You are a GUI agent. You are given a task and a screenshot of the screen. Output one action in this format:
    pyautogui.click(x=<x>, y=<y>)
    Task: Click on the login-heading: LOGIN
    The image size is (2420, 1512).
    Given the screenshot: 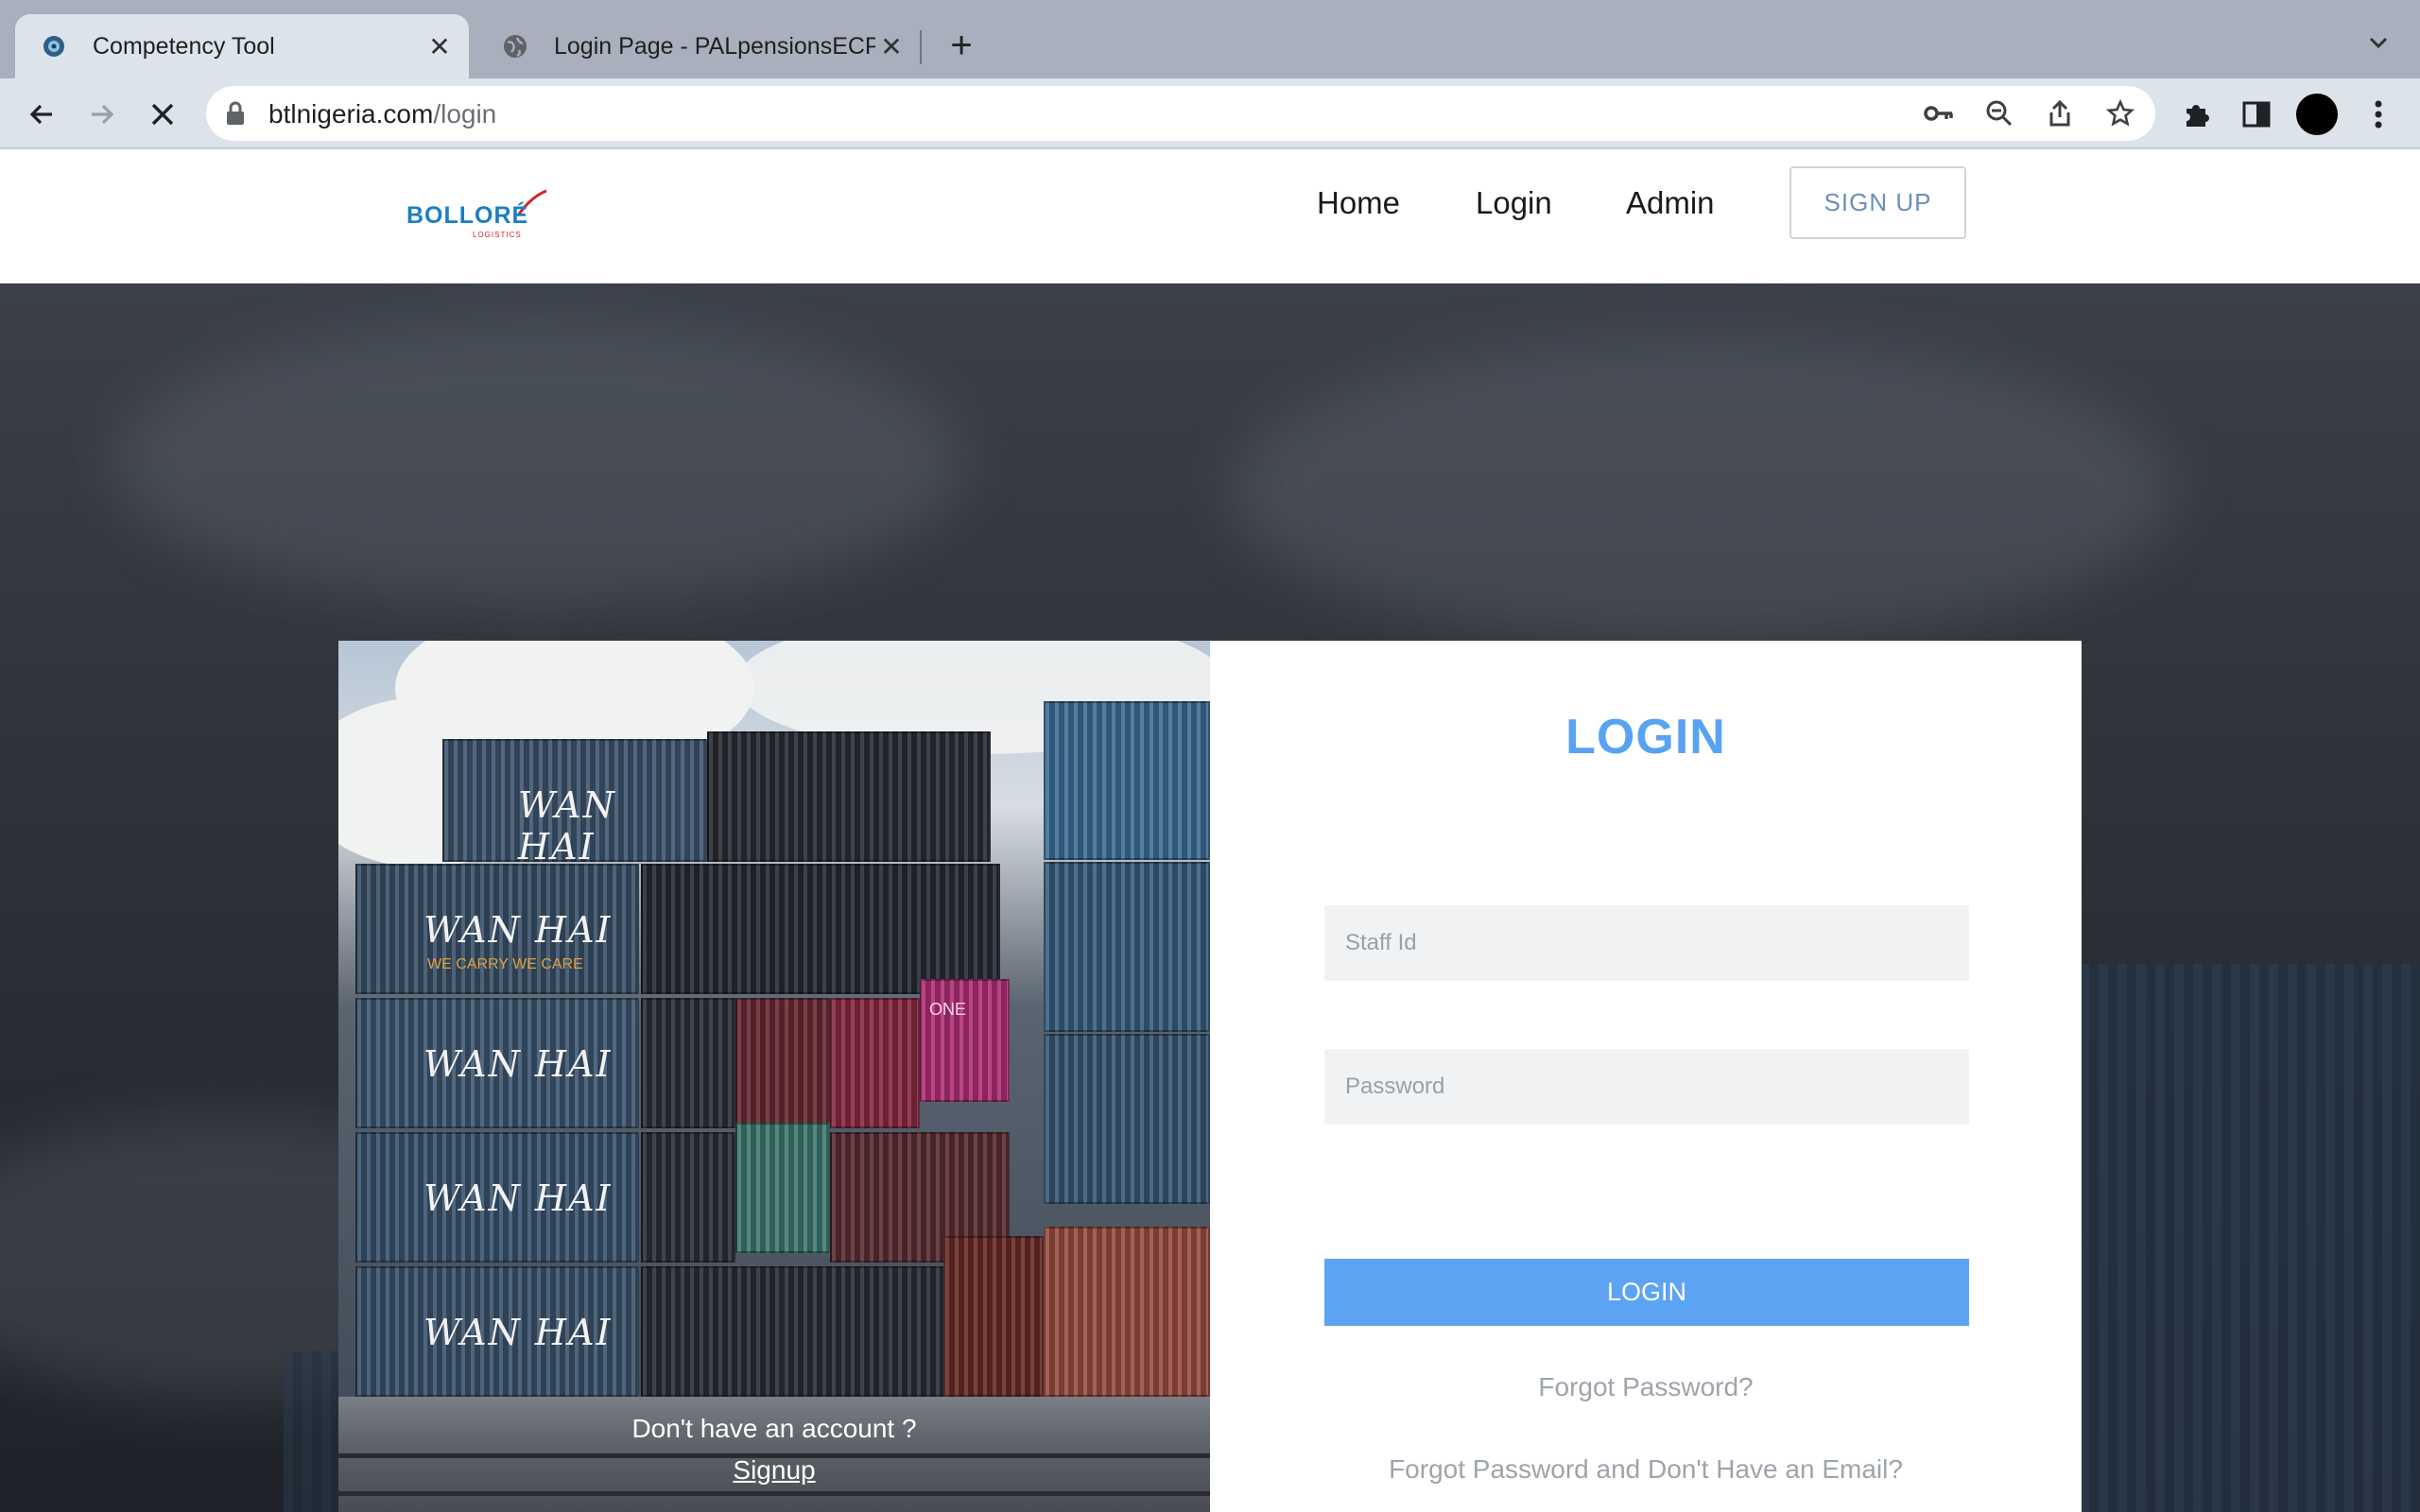 What is the action you would take?
    pyautogui.click(x=1645, y=737)
    